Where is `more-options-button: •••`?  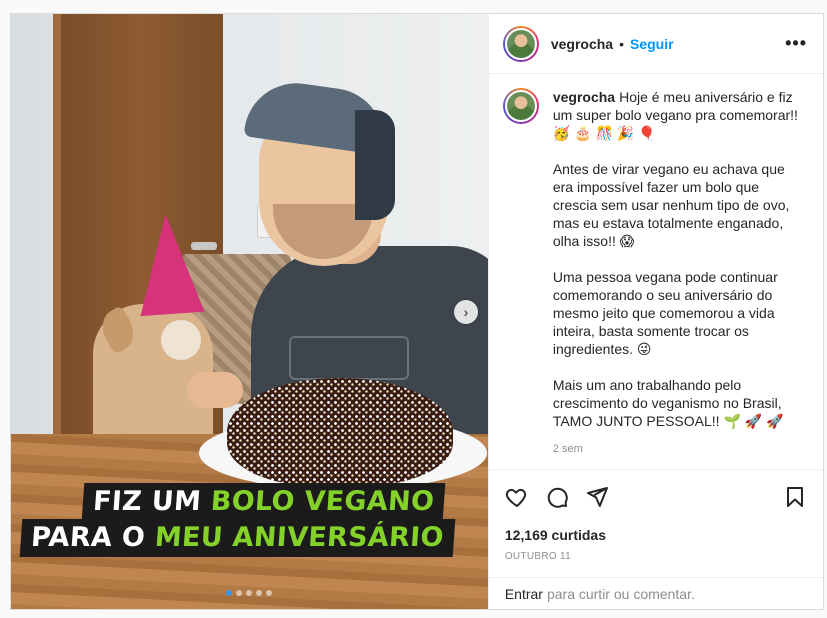 more-options-button: ••• is located at coordinates (796, 43).